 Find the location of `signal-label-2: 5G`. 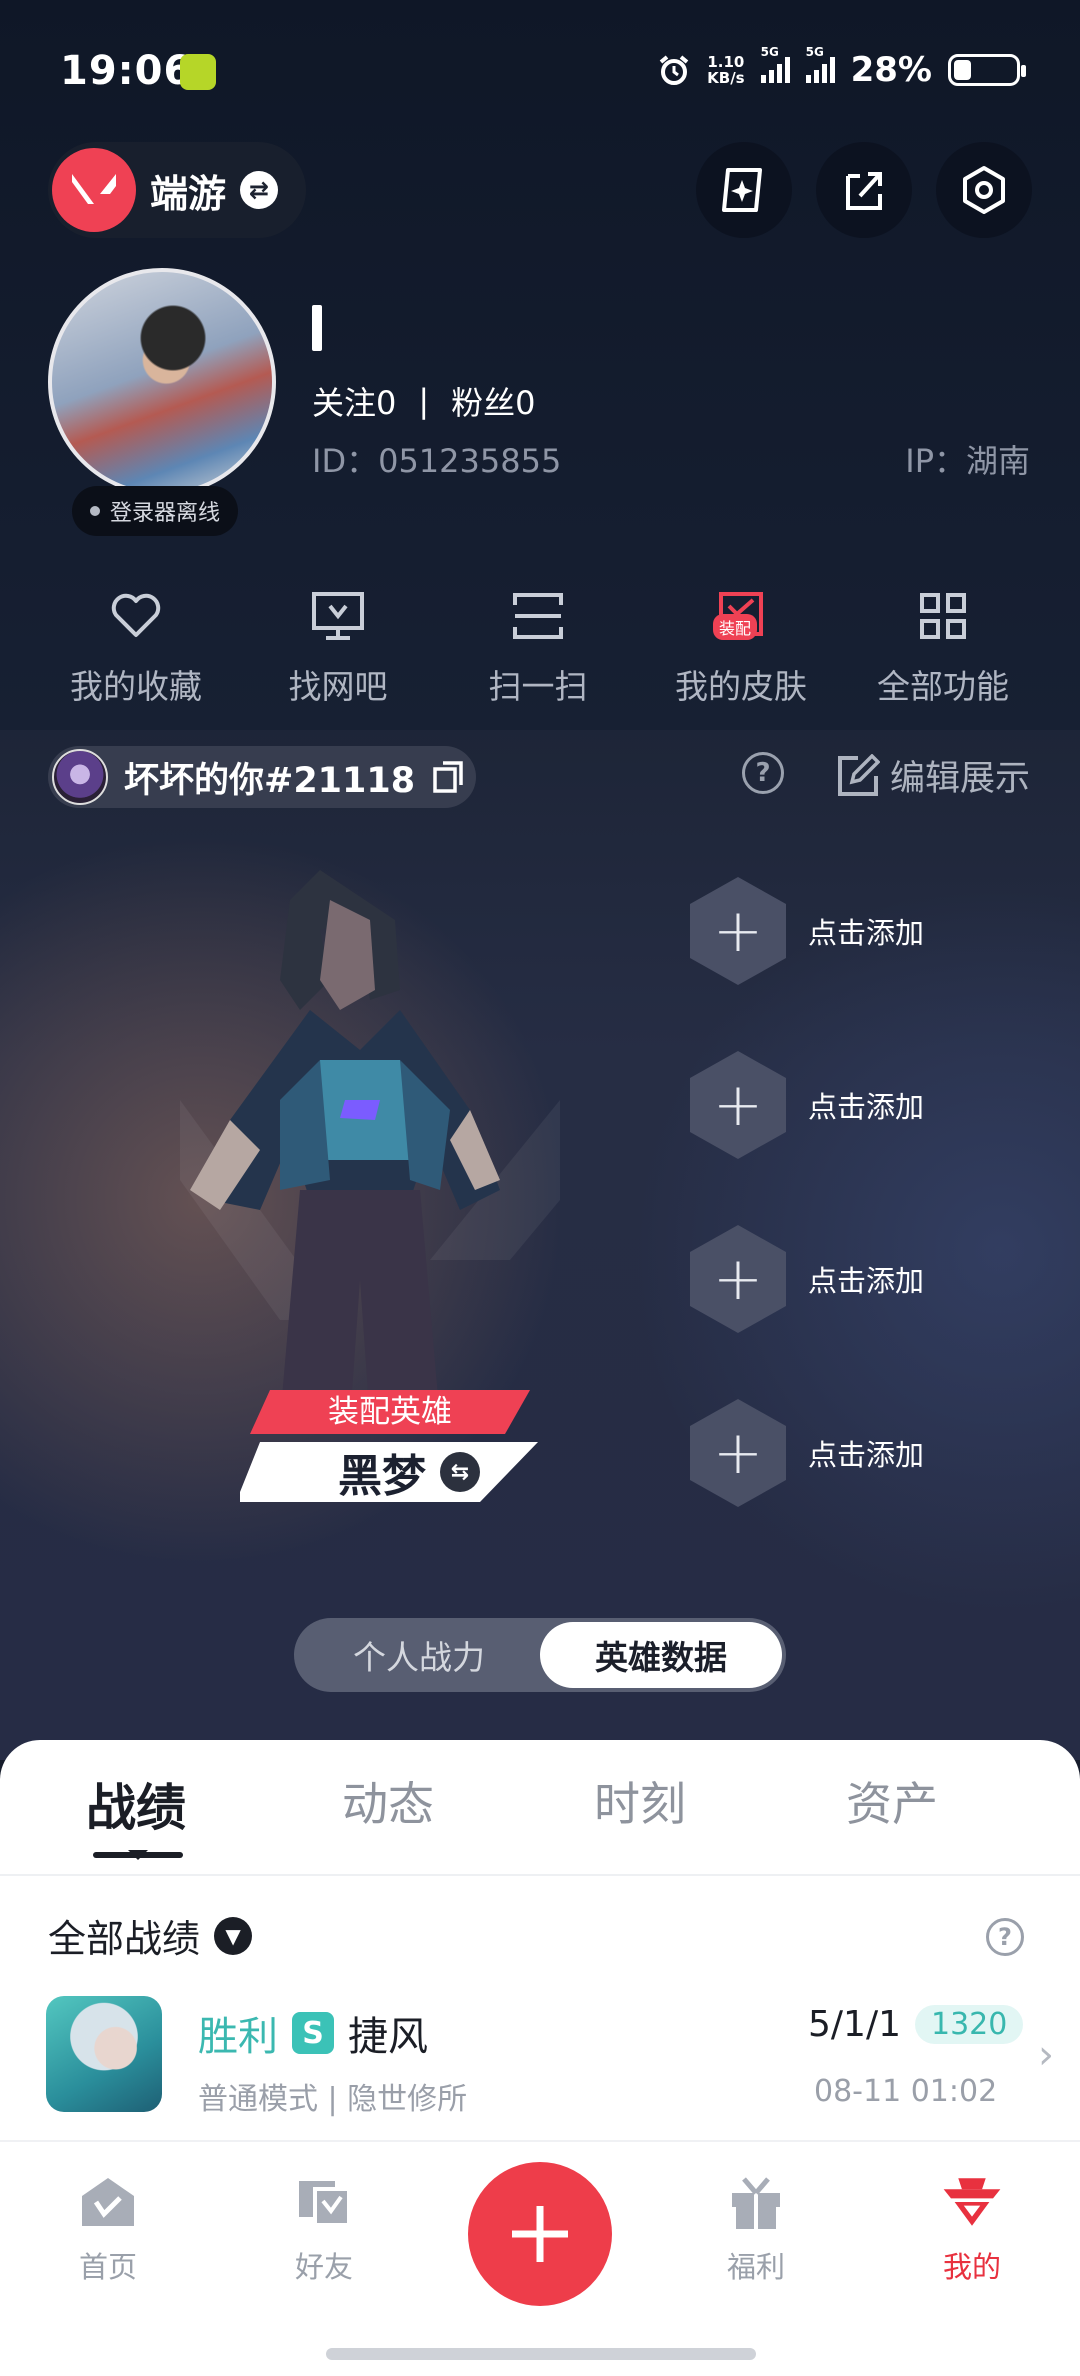

signal-label-2: 5G is located at coordinates (814, 52).